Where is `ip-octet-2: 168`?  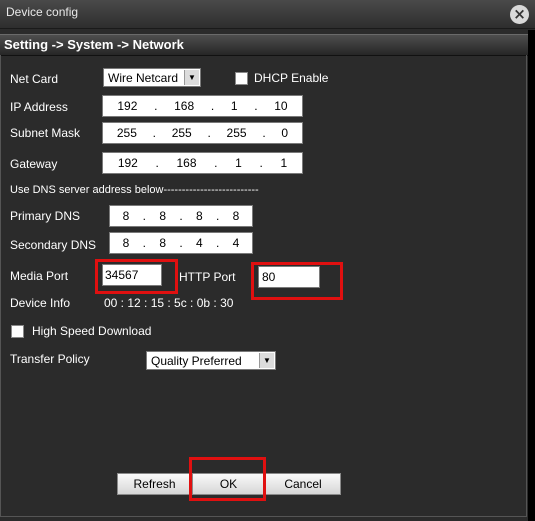
ip-octet-2: 168 is located at coordinates (184, 106).